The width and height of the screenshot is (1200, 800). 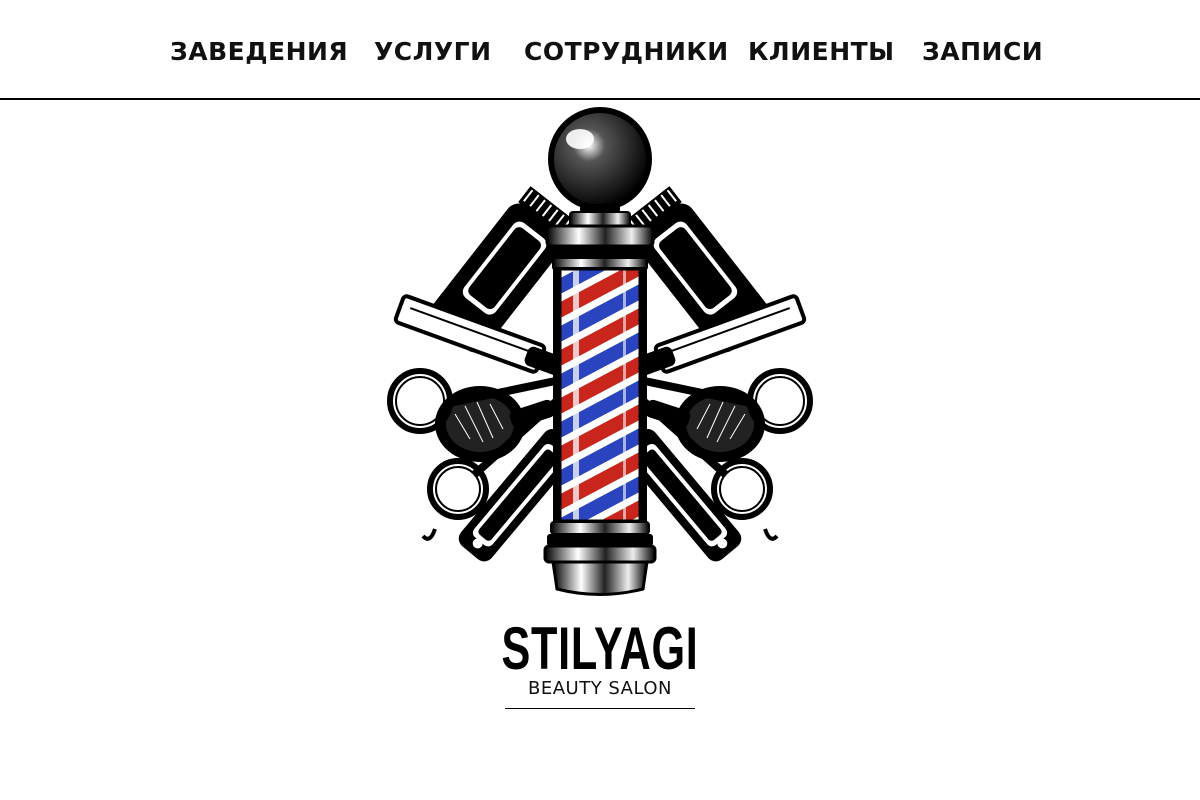 What do you see at coordinates (433, 52) in the screenshot?
I see `nav-item-services: УСЛУГИ` at bounding box center [433, 52].